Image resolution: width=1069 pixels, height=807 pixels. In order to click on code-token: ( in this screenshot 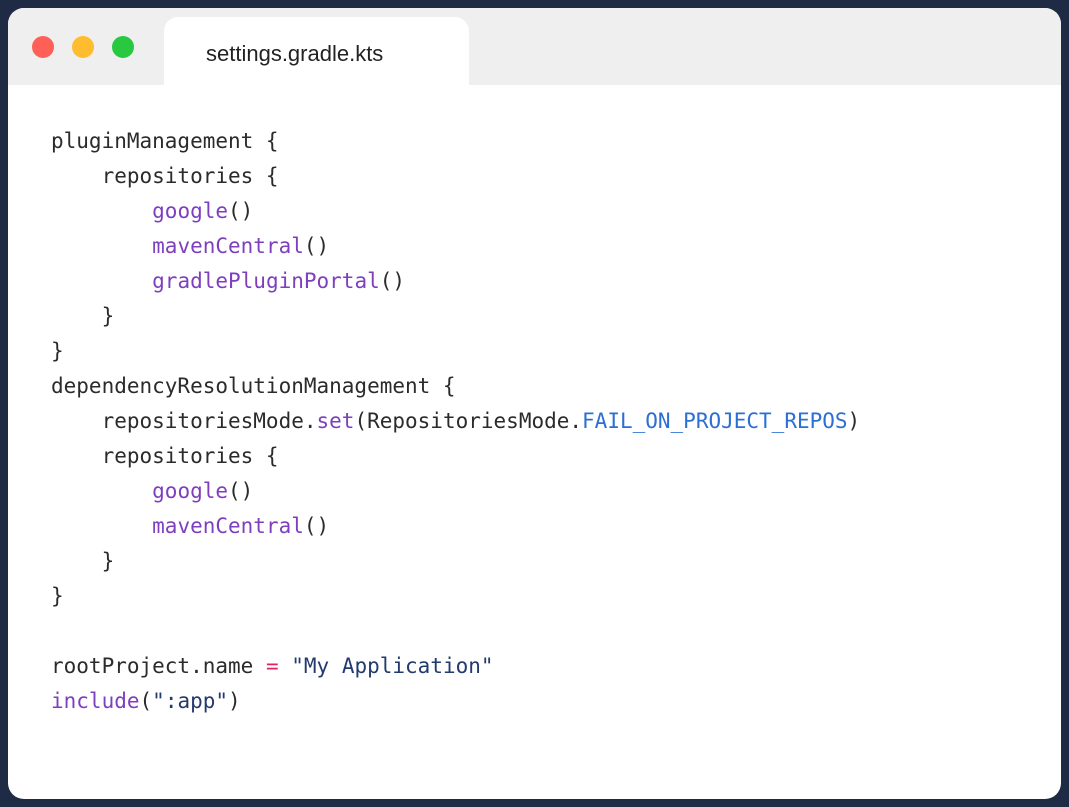, I will do `click(146, 701)`.